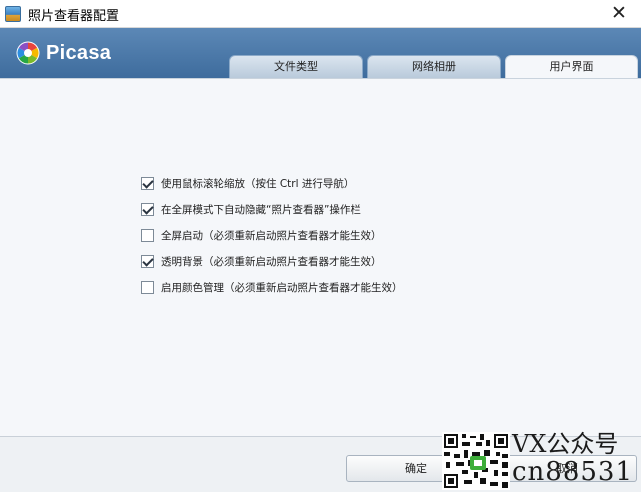  I want to click on brand-name: Picasa, so click(79, 53).